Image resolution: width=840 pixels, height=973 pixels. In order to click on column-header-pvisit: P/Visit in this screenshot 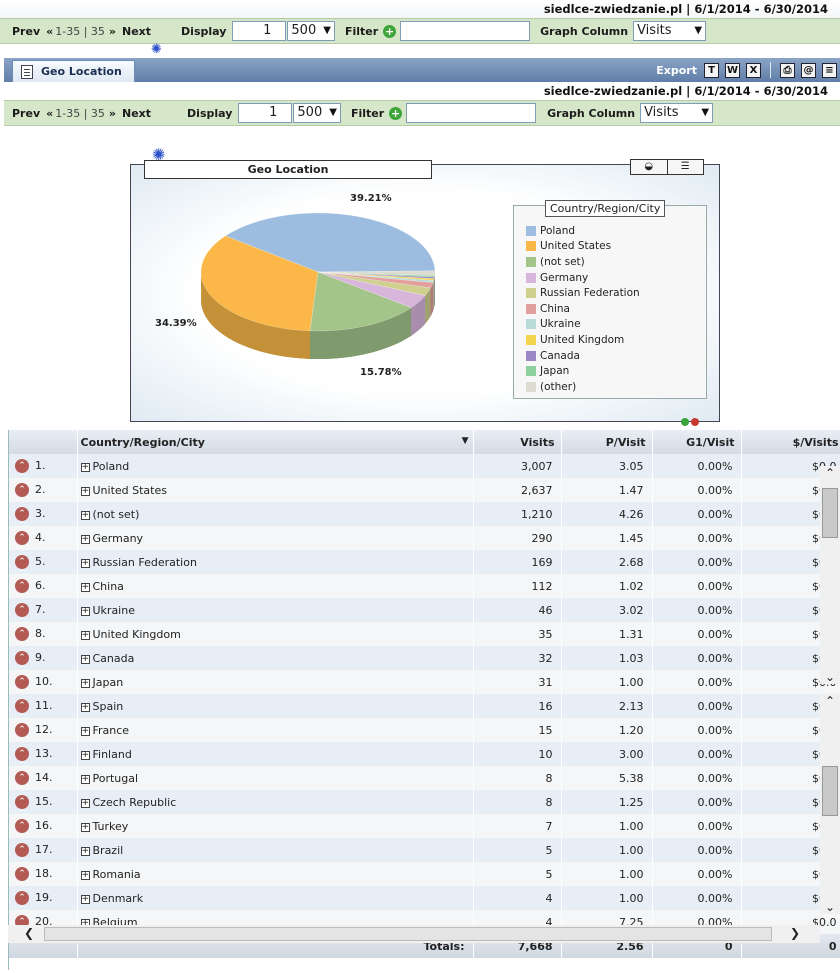, I will do `click(607, 442)`.